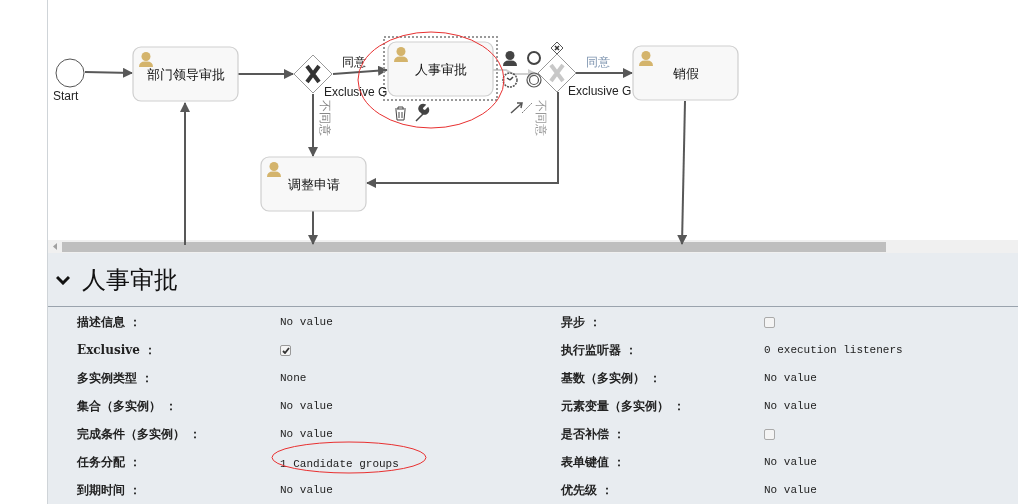 The image size is (1018, 504). What do you see at coordinates (623, 406) in the screenshot?
I see `property-label: 元素变量（多实例） ：` at bounding box center [623, 406].